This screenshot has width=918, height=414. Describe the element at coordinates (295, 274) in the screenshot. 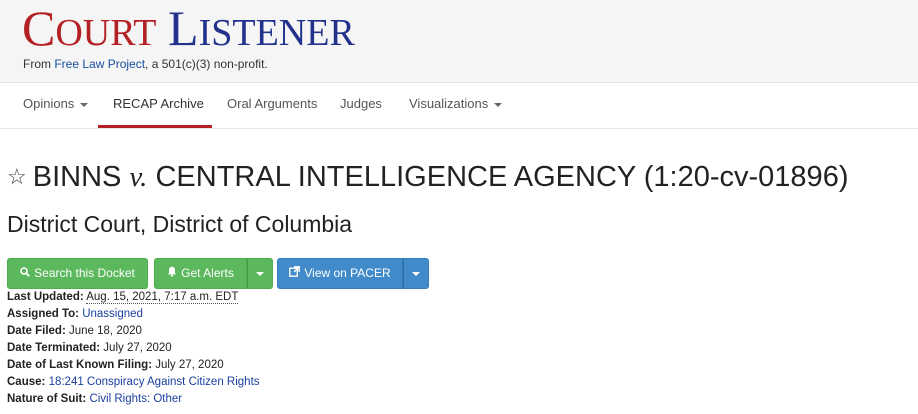

I see `external-link-icon` at that location.